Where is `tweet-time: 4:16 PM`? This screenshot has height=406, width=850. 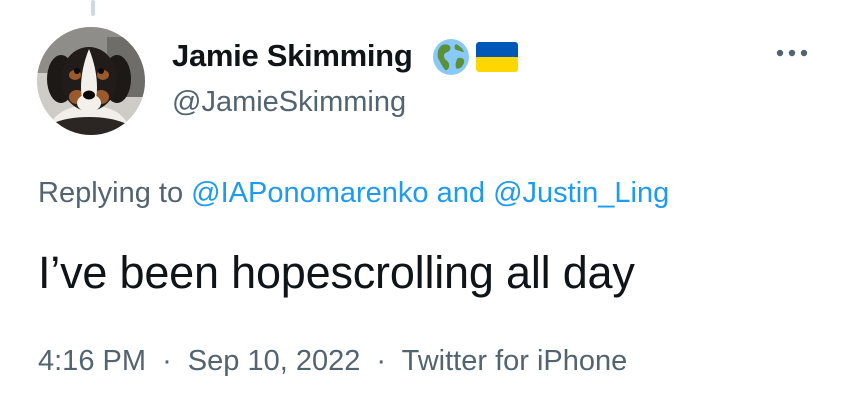 tweet-time: 4:16 PM is located at coordinates (92, 361).